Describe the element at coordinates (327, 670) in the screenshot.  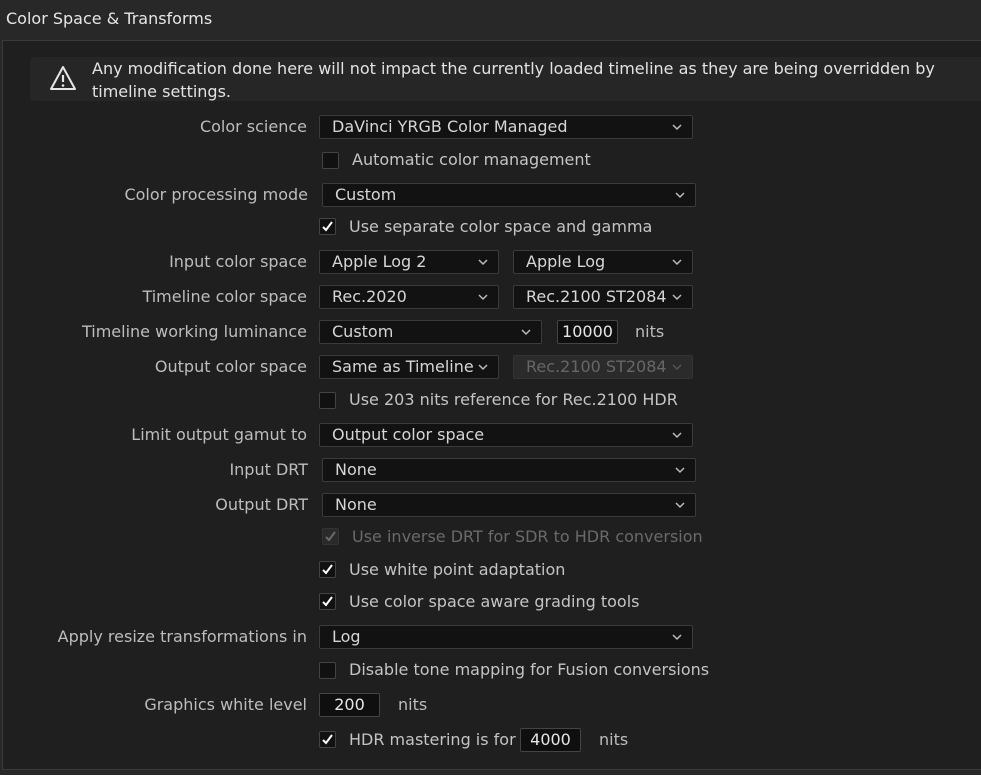
I see `disable-tone-mapping-checkbox` at that location.